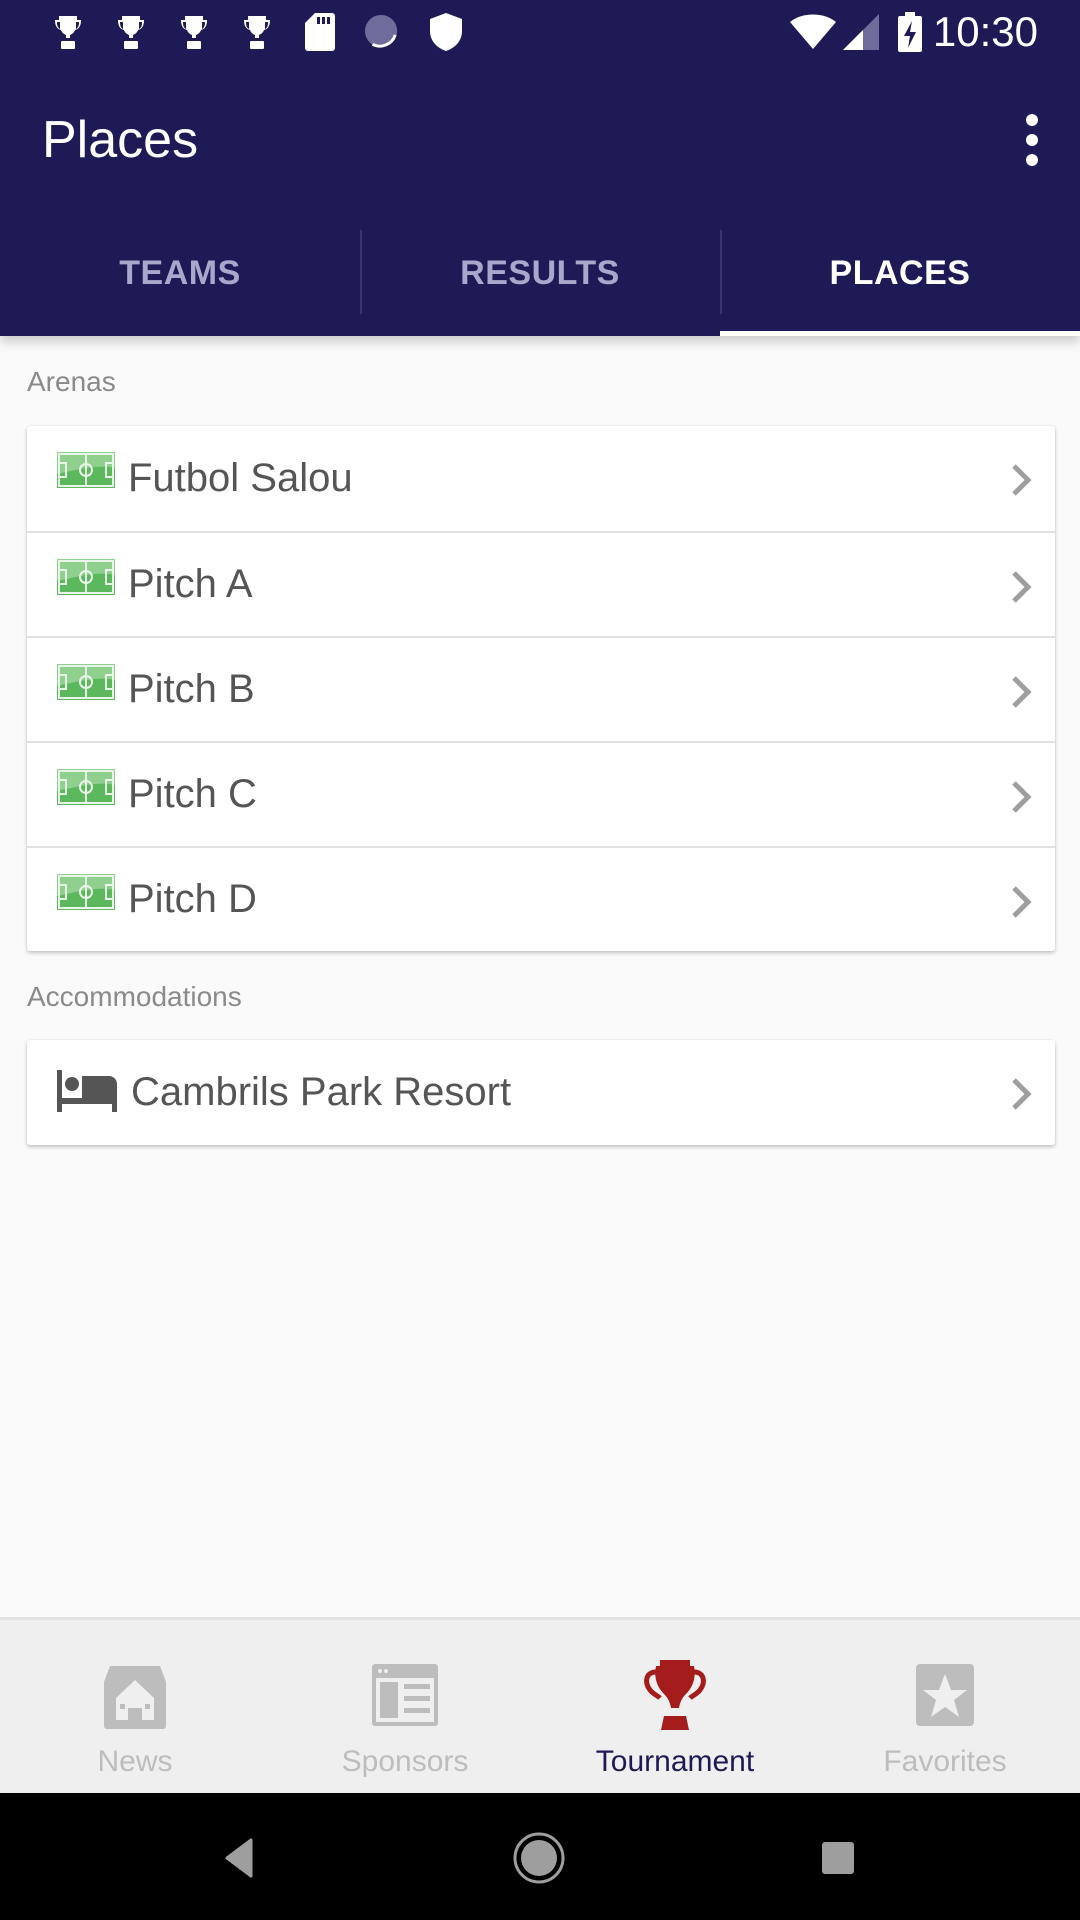 The width and height of the screenshot is (1080, 1920). What do you see at coordinates (838, 1858) in the screenshot?
I see `recents-icon` at bounding box center [838, 1858].